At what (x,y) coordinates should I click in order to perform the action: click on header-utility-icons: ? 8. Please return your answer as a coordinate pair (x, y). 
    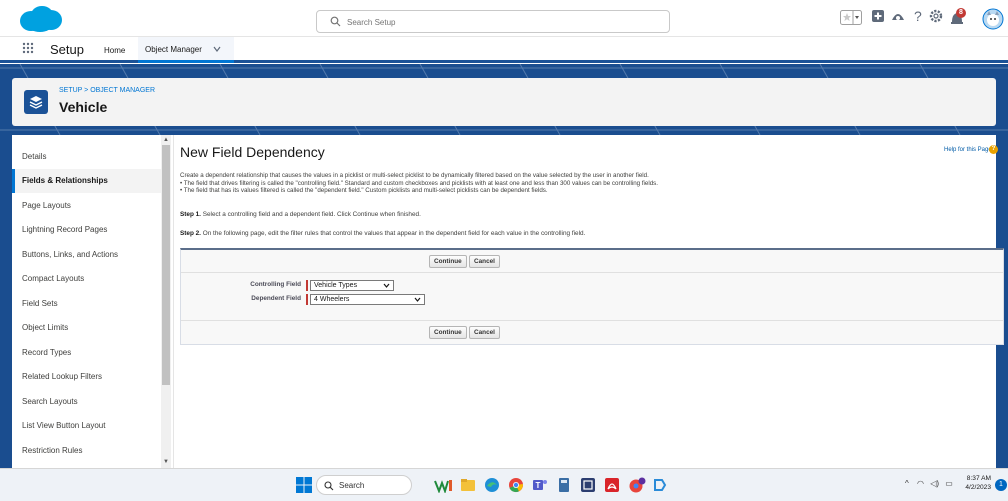
    Looking at the image, I should click on (924, 19).